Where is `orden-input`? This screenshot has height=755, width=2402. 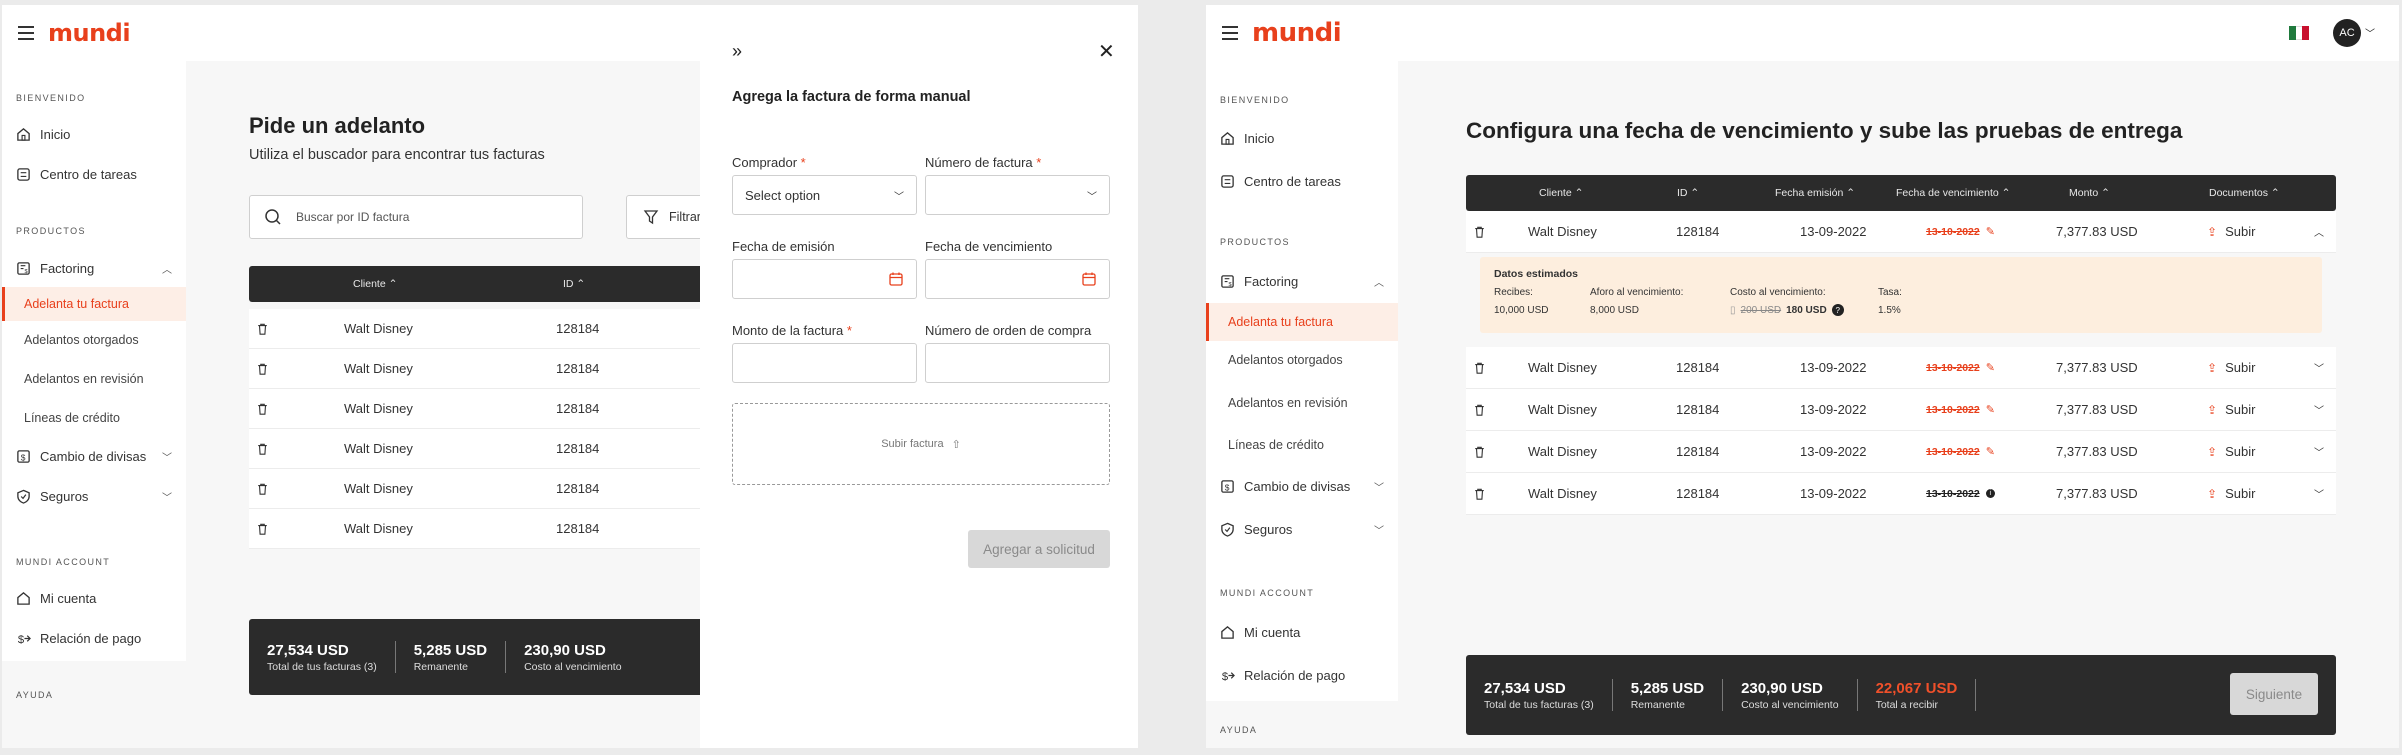
orden-input is located at coordinates (1017, 363).